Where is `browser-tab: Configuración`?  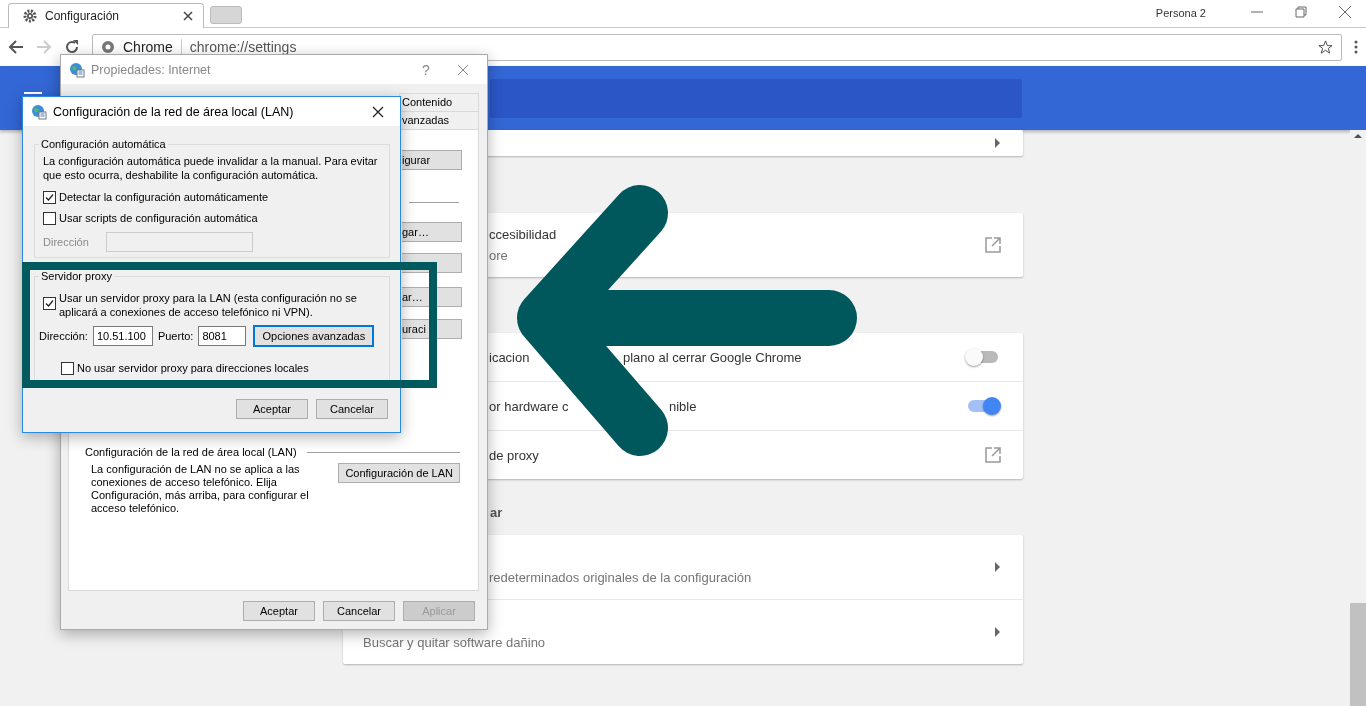
browser-tab: Configuración is located at coordinates (106, 15).